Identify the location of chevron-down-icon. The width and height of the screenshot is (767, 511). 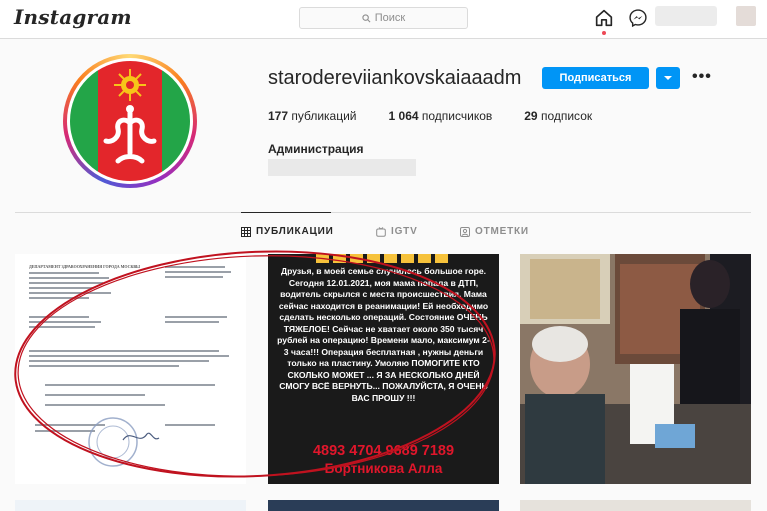
(668, 78).